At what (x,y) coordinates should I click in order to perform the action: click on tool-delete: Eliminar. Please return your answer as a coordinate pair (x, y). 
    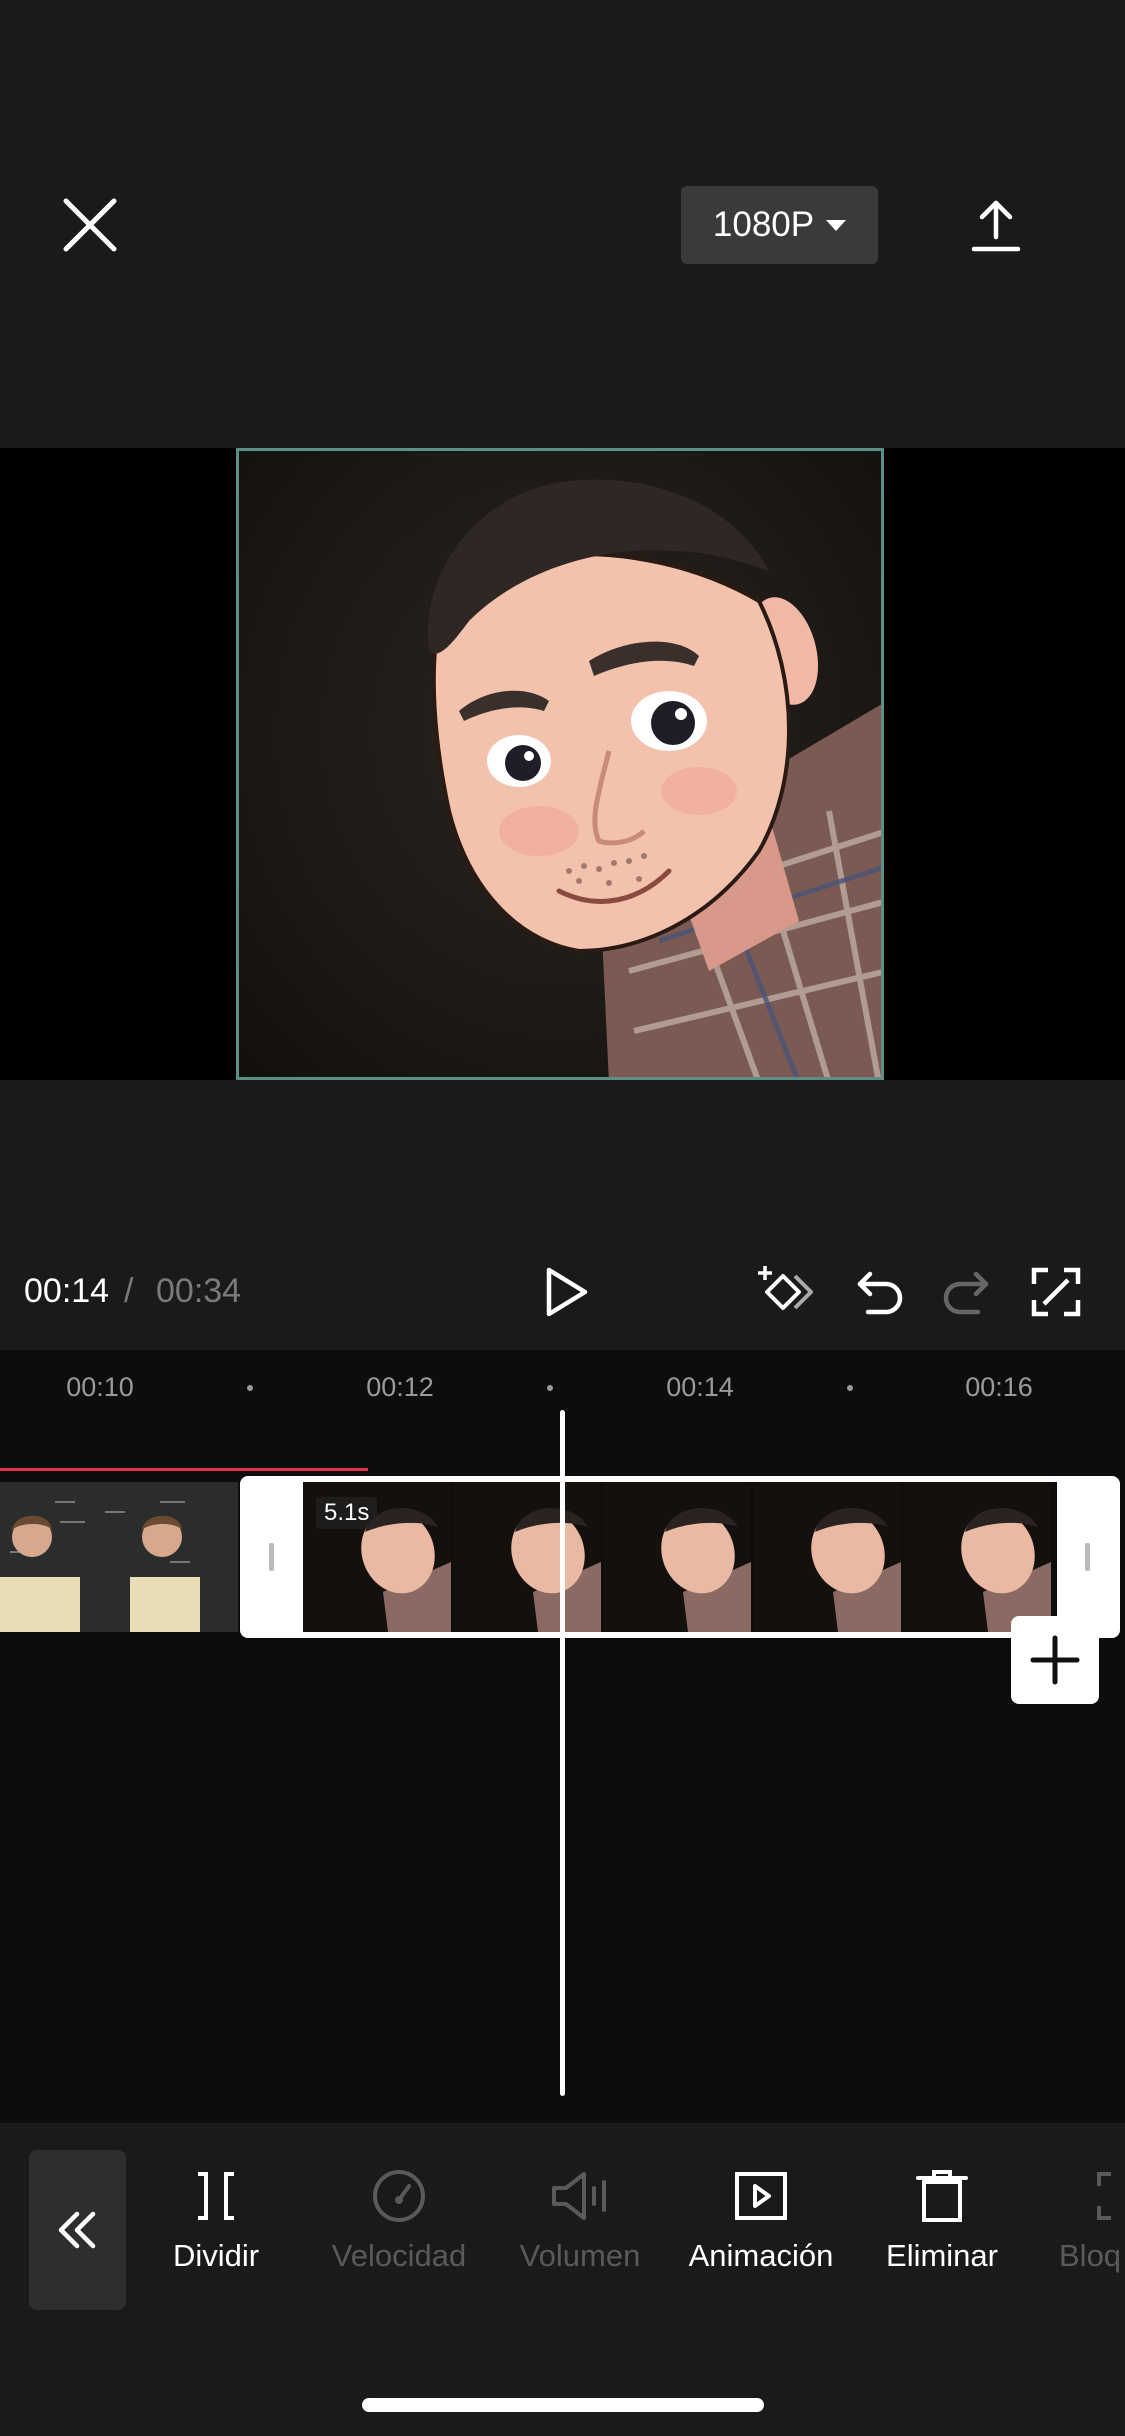
    Looking at the image, I should click on (942, 2233).